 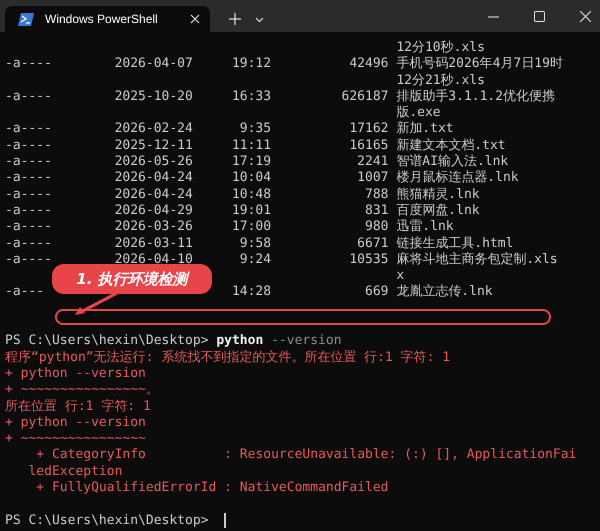 I want to click on file-name: 版.exe, so click(x=418, y=113).